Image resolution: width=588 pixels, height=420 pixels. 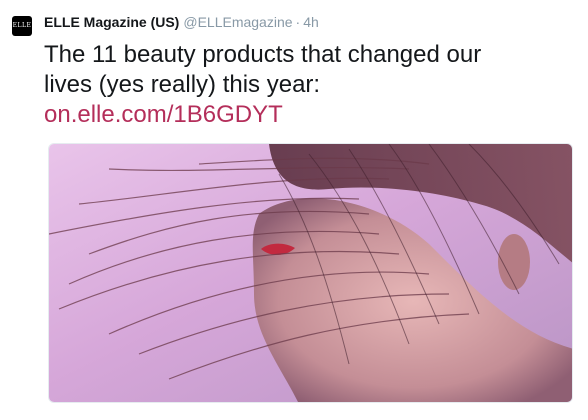 I want to click on tweet-link: on.elle.com/1B6GDYT, so click(x=304, y=115).